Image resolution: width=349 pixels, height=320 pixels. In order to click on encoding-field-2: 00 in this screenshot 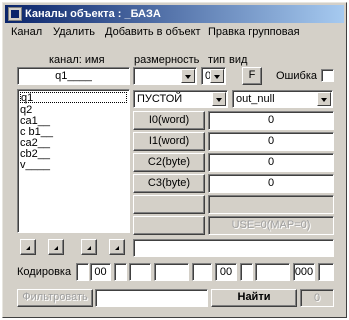, I will do `click(100, 272)`.